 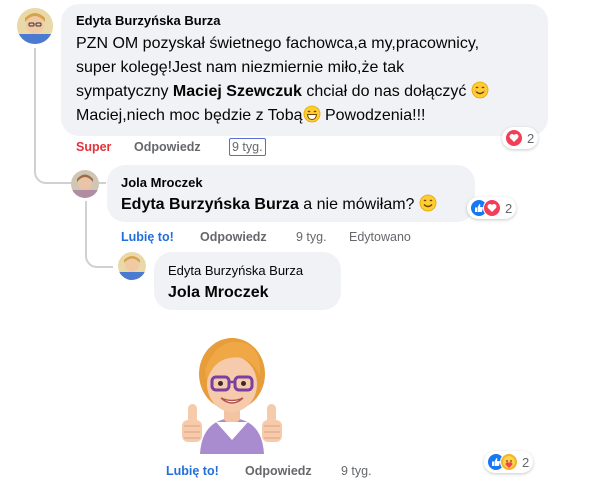 I want to click on comment-actions-3: Lubię to! Odpowiedz 9 tyg., so click(x=296, y=473).